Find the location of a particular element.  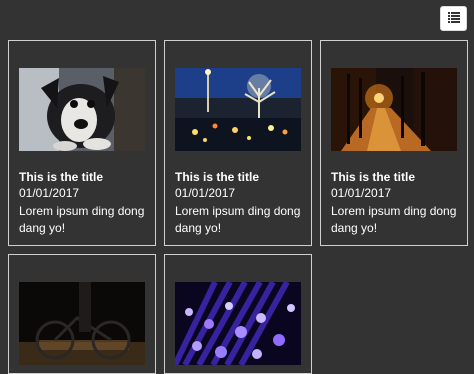

card-image-puppy is located at coordinates (82, 109).